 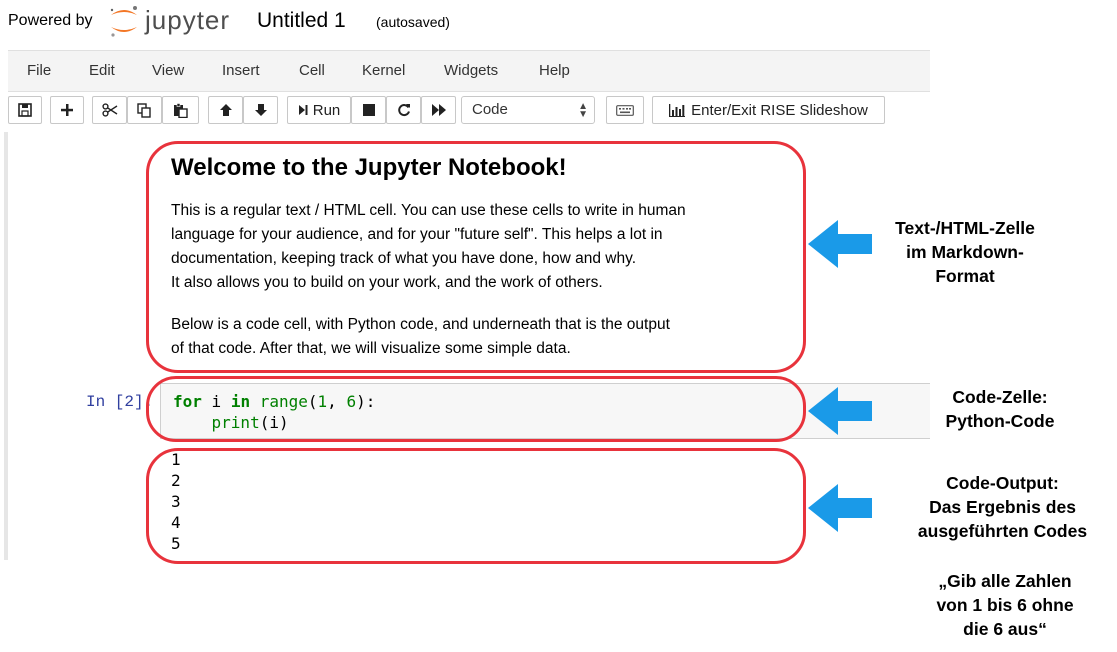 I want to click on jupyter-logo-icon, so click(x=124, y=21).